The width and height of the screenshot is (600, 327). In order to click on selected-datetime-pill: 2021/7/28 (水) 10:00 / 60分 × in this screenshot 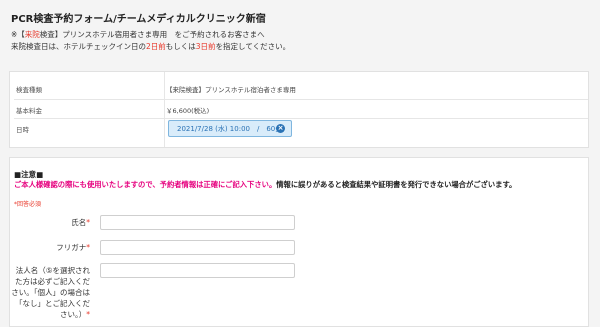, I will do `click(230, 128)`.